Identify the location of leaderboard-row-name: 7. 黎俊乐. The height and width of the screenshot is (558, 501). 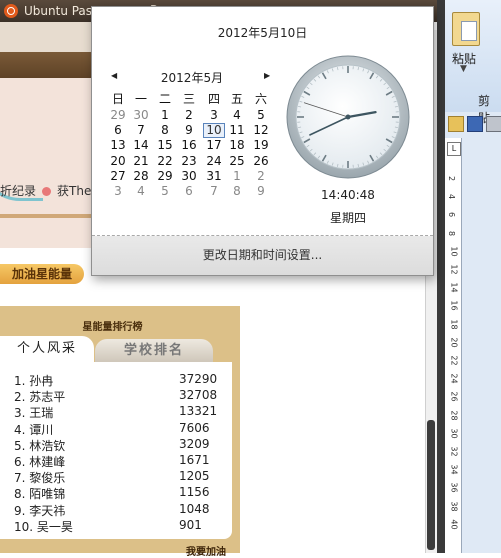
(39, 477).